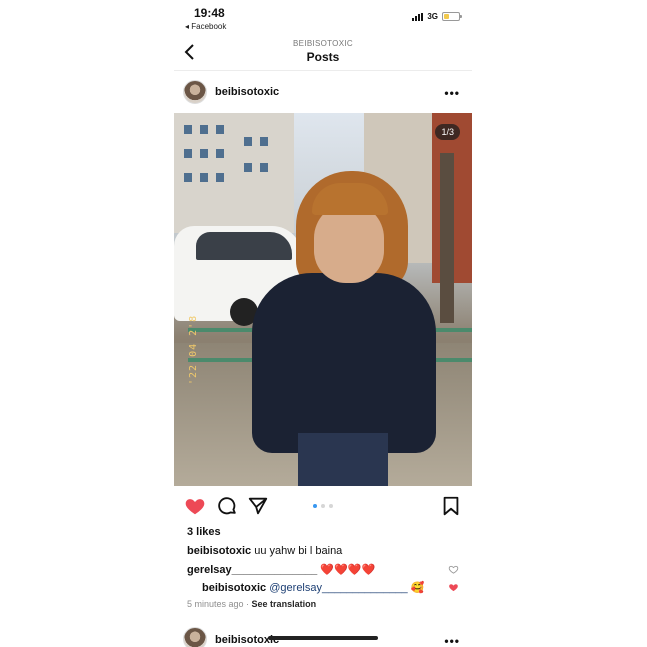 The height and width of the screenshot is (647, 647). I want to click on reply-comment: beibisotoxic @gerelsay______________ 🥰, so click(313, 587).